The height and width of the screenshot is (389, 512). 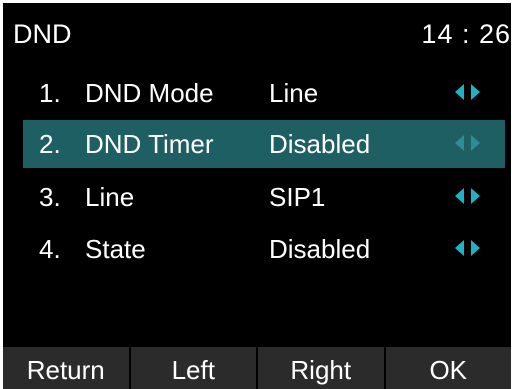 What do you see at coordinates (50, 249) in the screenshot?
I see `menu-item-number: 4.` at bounding box center [50, 249].